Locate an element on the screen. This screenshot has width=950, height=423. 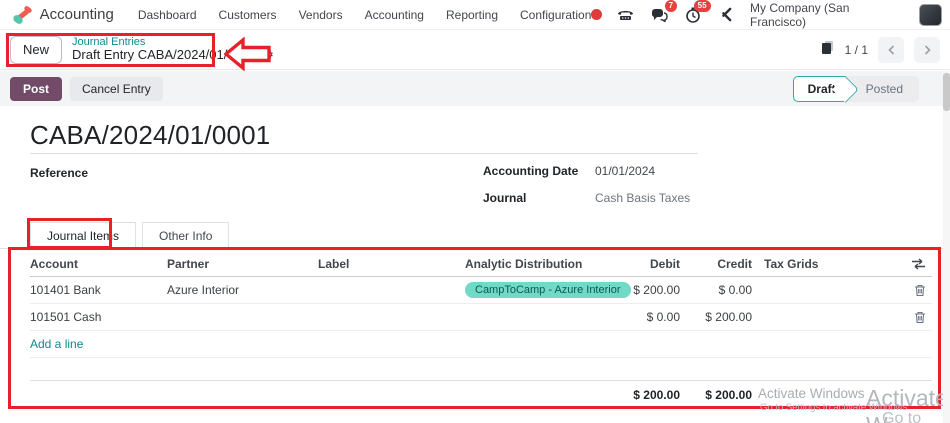
company-switcher: My Company (San Francisco) is located at coordinates (827, 15).